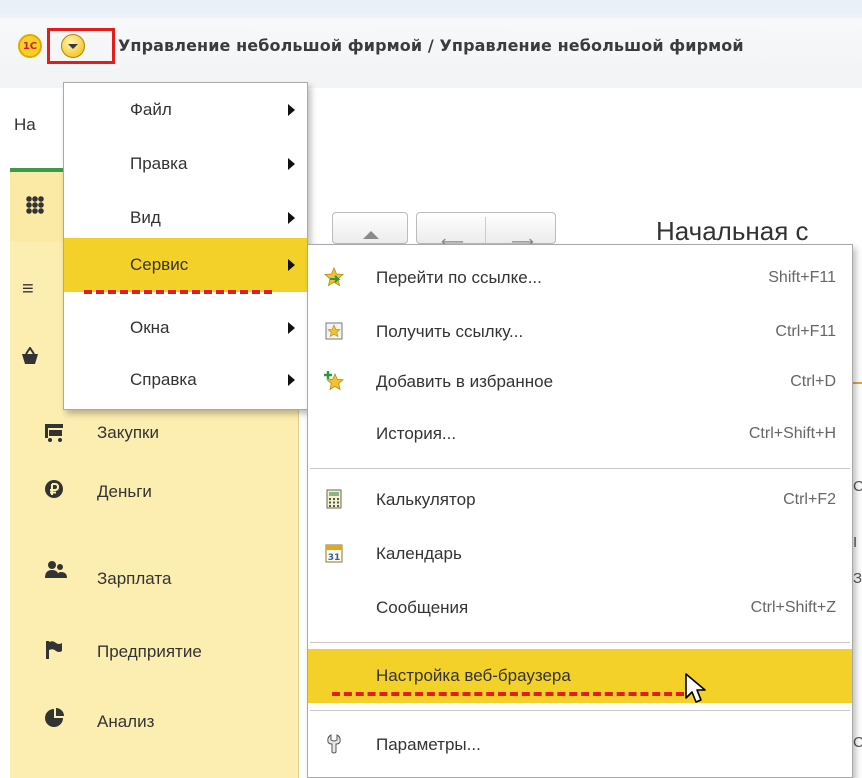 The image size is (862, 778). What do you see at coordinates (792, 433) in the screenshot?
I see `shortcut-label: Ctrl+Shift+H` at bounding box center [792, 433].